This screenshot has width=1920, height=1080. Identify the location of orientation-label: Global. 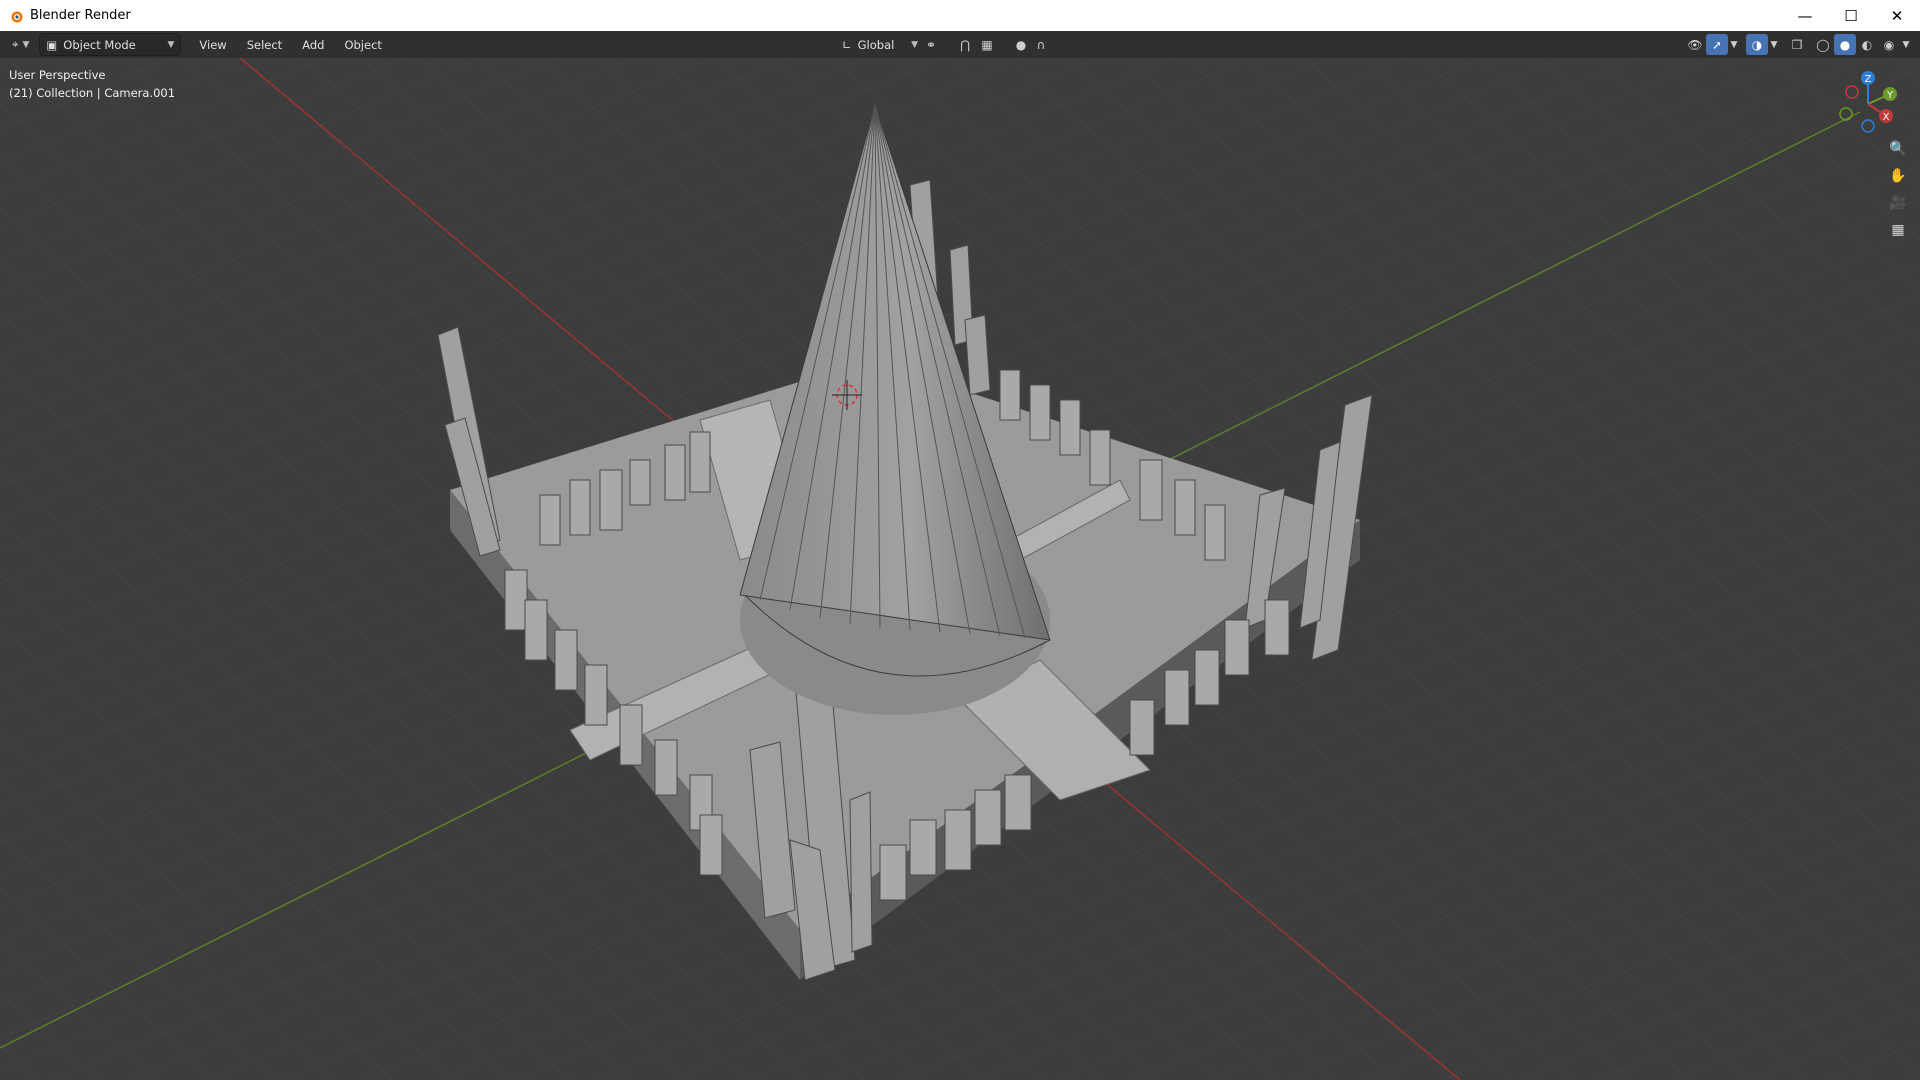
(876, 44).